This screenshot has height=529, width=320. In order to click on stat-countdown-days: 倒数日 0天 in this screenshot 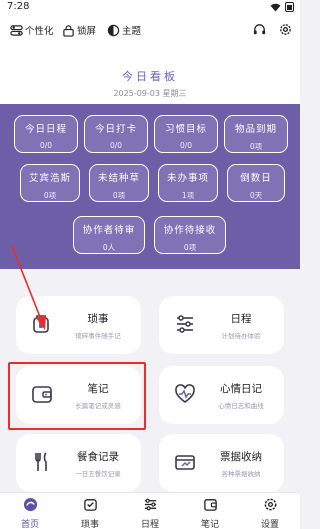, I will do `click(256, 183)`.